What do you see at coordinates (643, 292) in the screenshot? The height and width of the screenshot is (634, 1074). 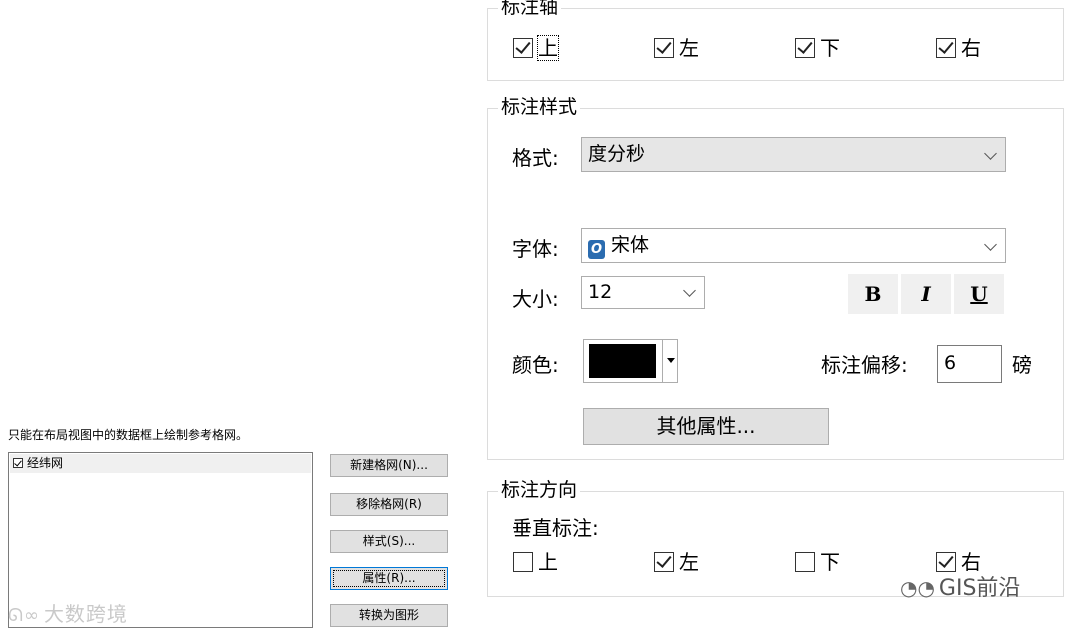 I see `size-dropdown: 12` at bounding box center [643, 292].